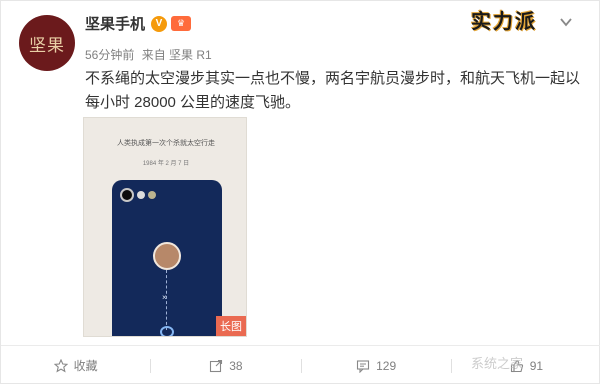 This screenshot has height=384, width=600. Describe the element at coordinates (60, 365) in the screenshot. I see `star-icon` at that location.